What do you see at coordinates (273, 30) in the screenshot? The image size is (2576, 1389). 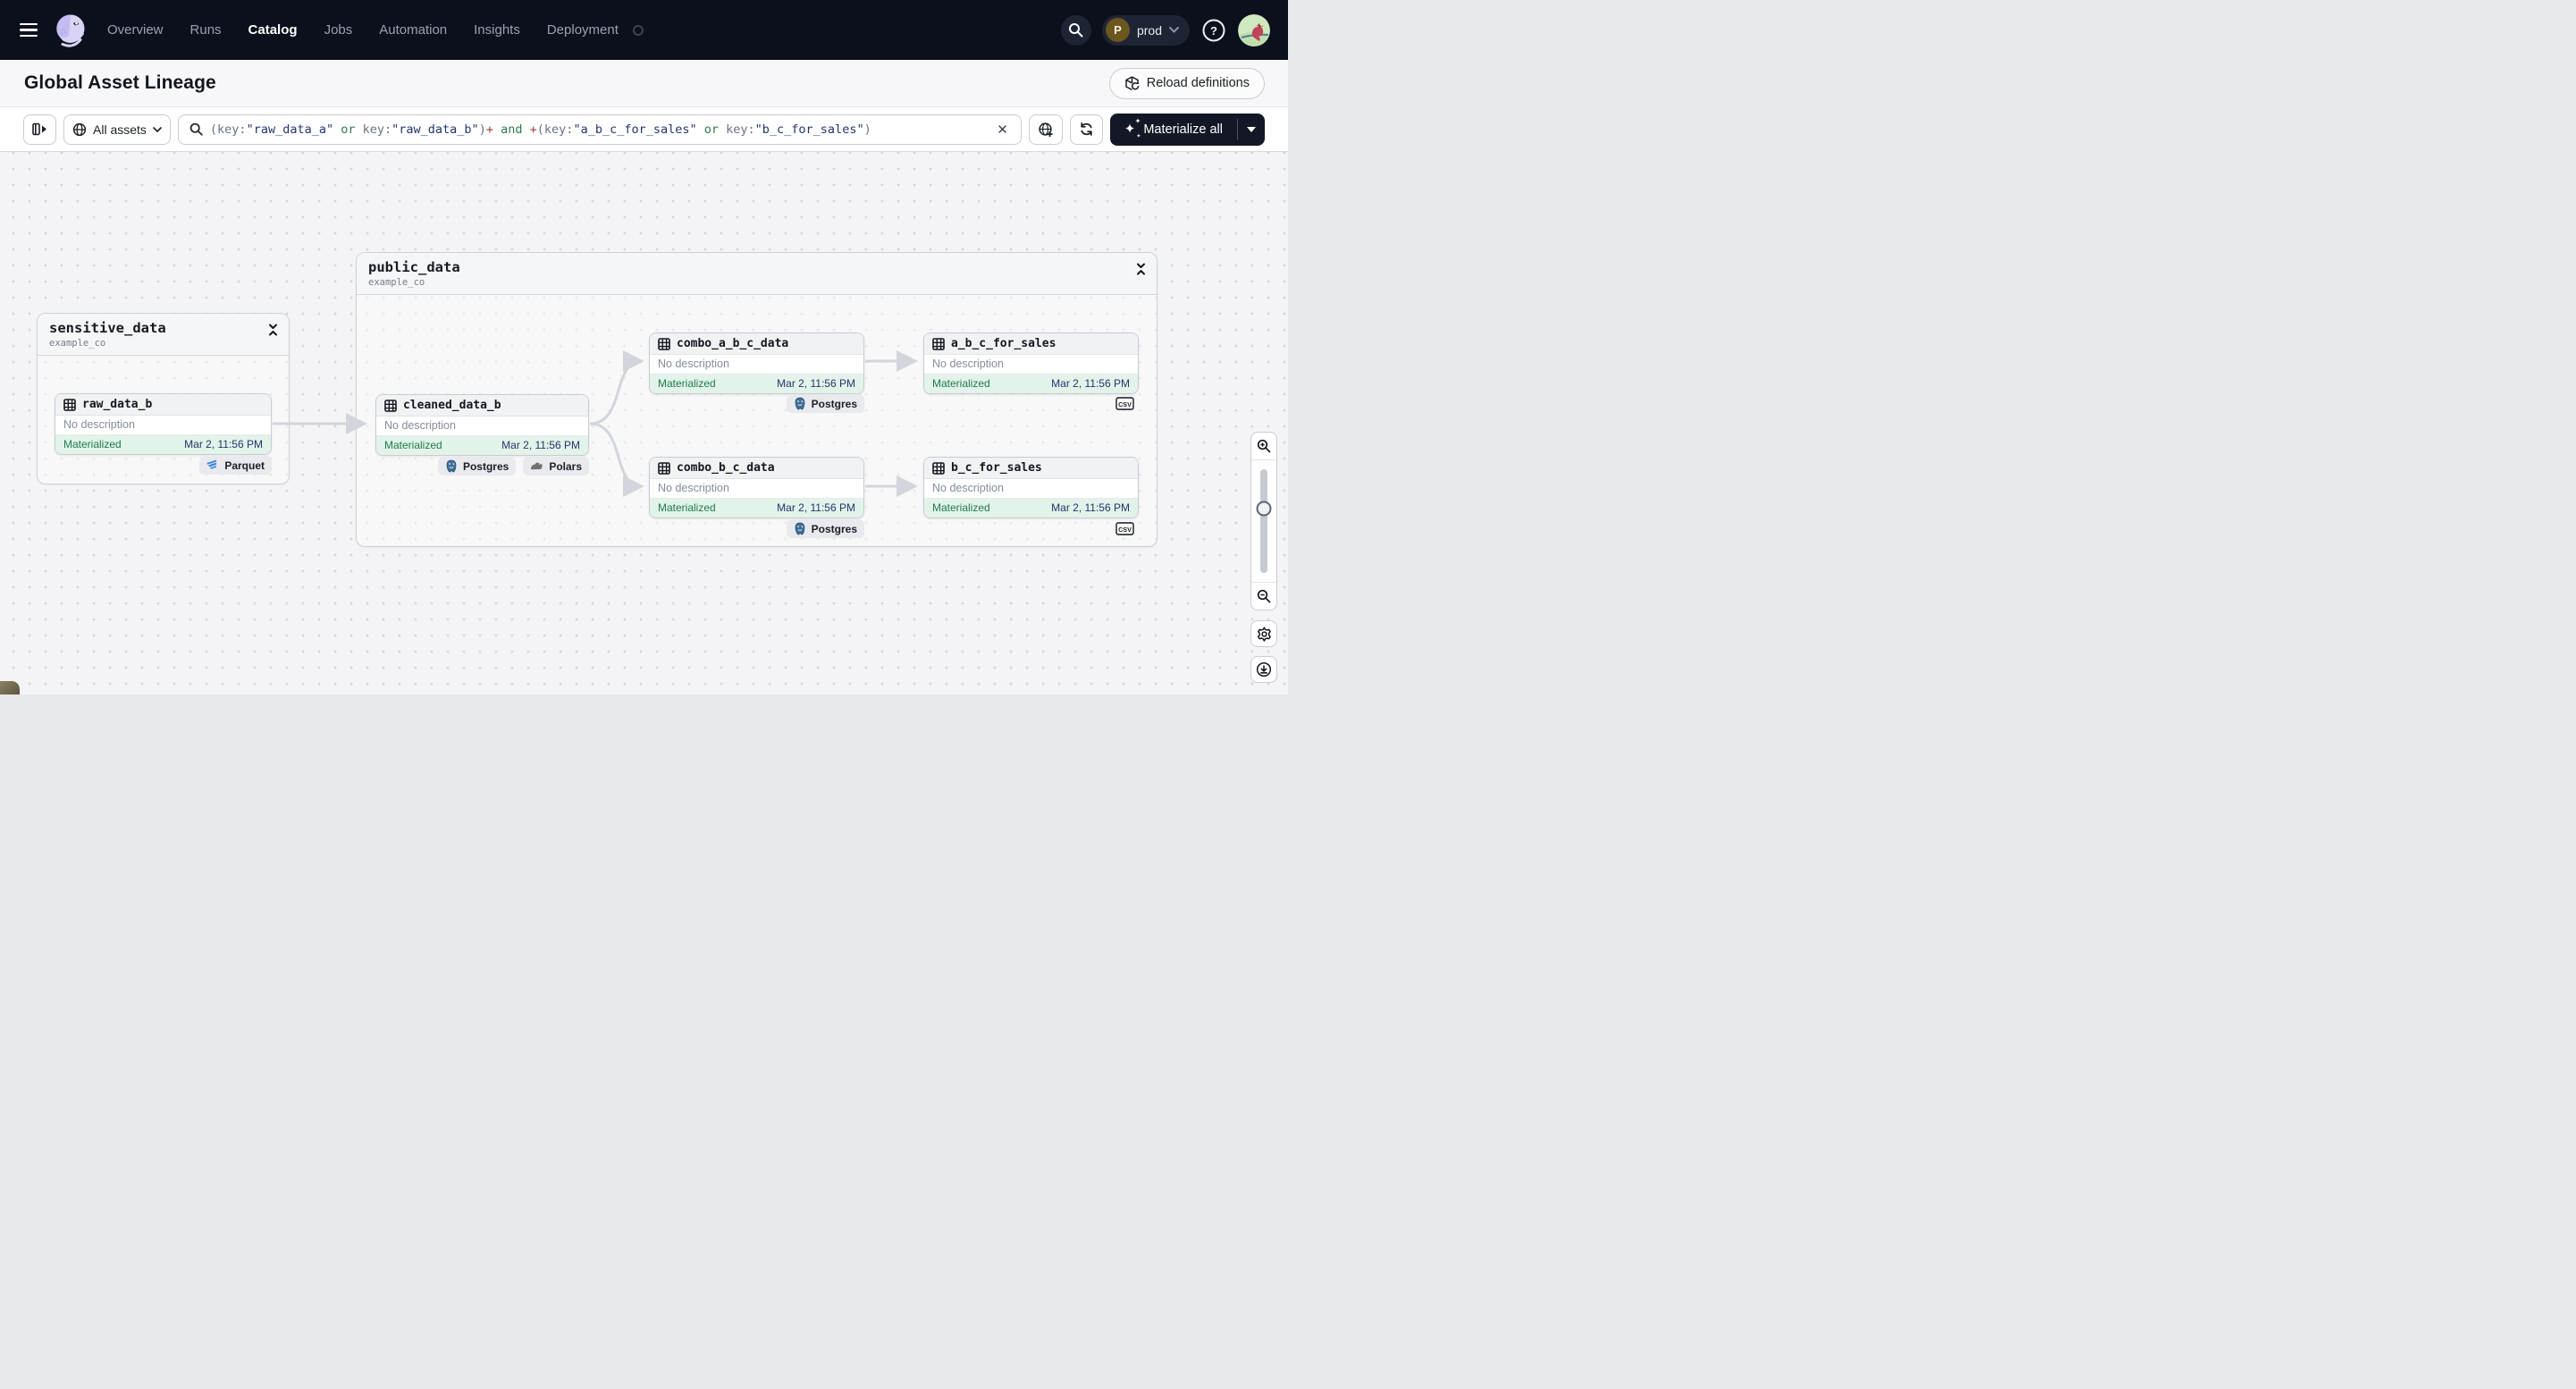 I see `nav-item-catalog: Catalog` at bounding box center [273, 30].